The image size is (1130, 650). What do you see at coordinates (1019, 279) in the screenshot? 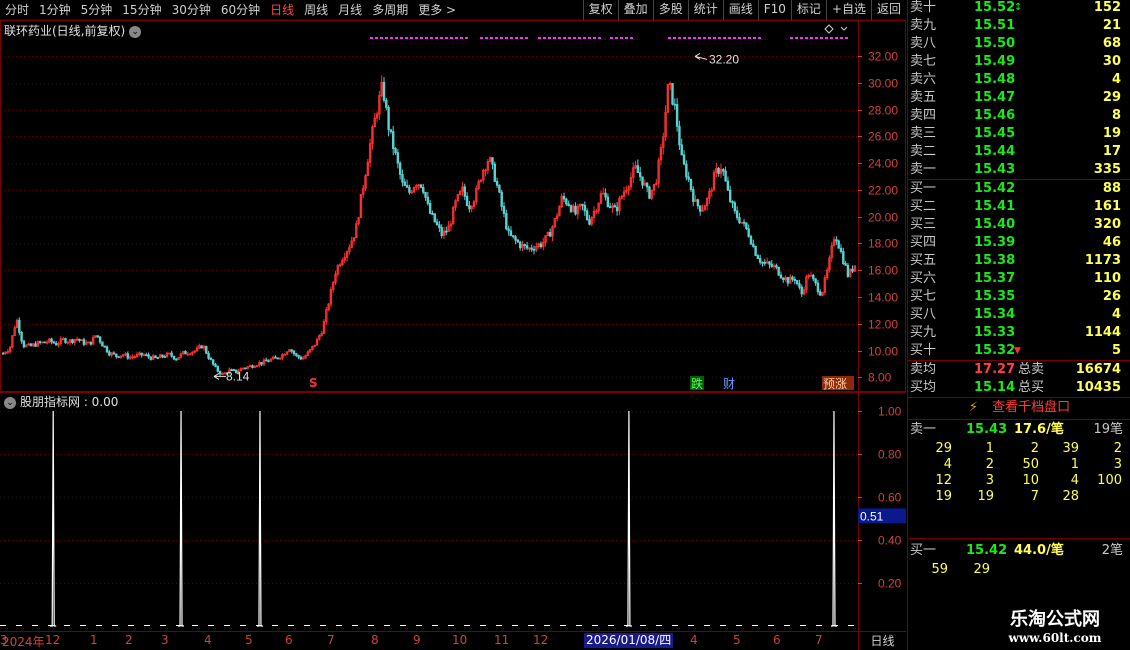
I see `bid-row: 买六 15.37 110` at bounding box center [1019, 279].